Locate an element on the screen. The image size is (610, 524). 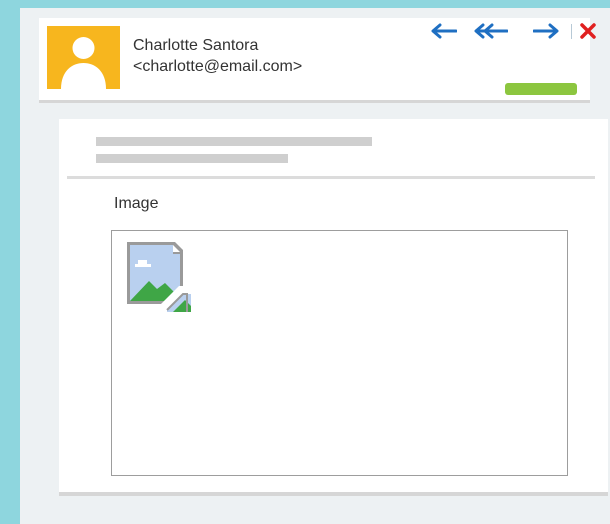
close-icon is located at coordinates (588, 31).